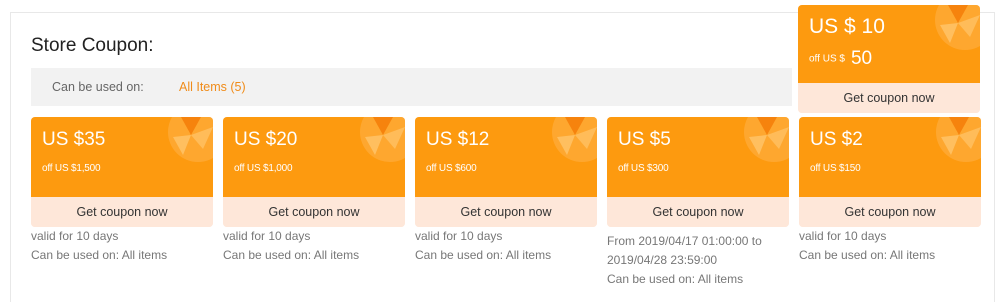 Image resolution: width=1000 pixels, height=302 pixels. I want to click on coupon-minimum: off US $600, so click(451, 168).